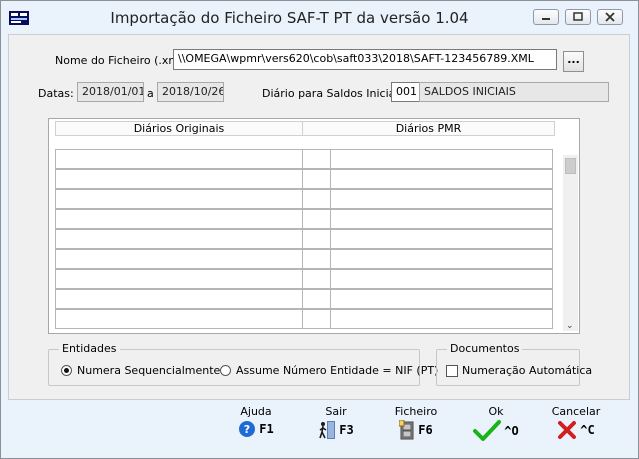  I want to click on close-button, so click(610, 17).